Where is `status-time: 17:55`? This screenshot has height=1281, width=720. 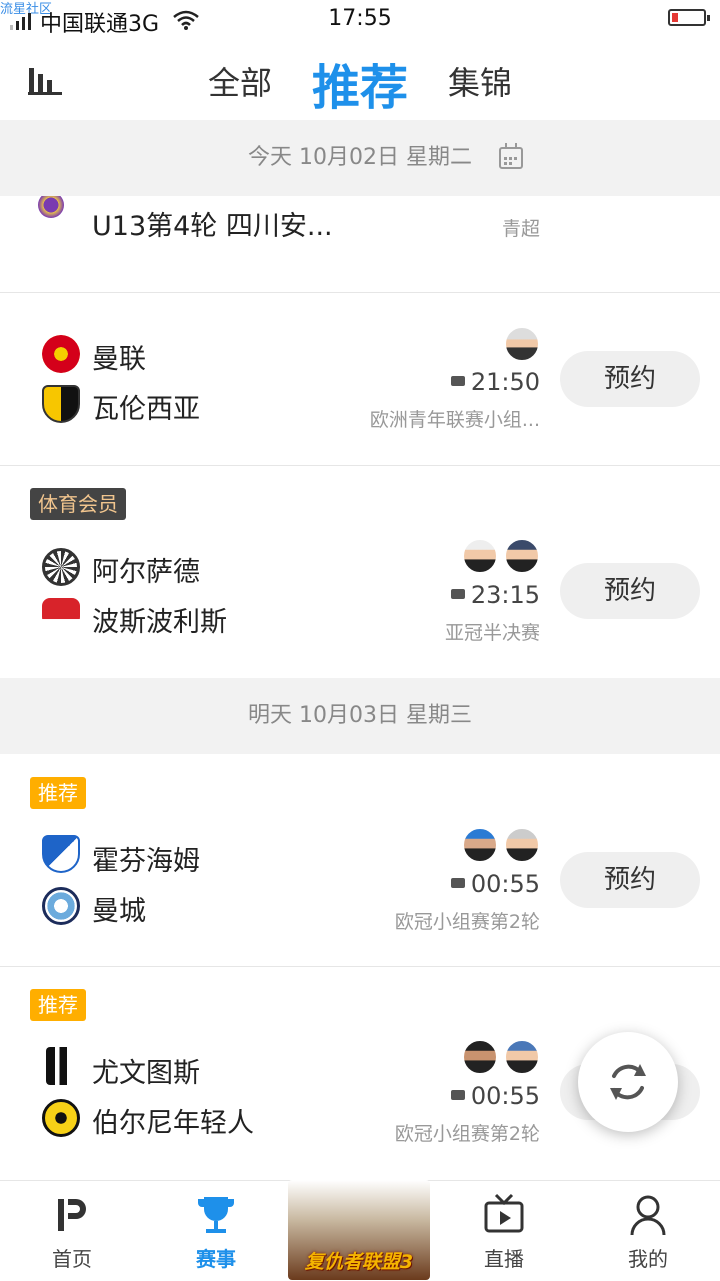 status-time: 17:55 is located at coordinates (360, 18).